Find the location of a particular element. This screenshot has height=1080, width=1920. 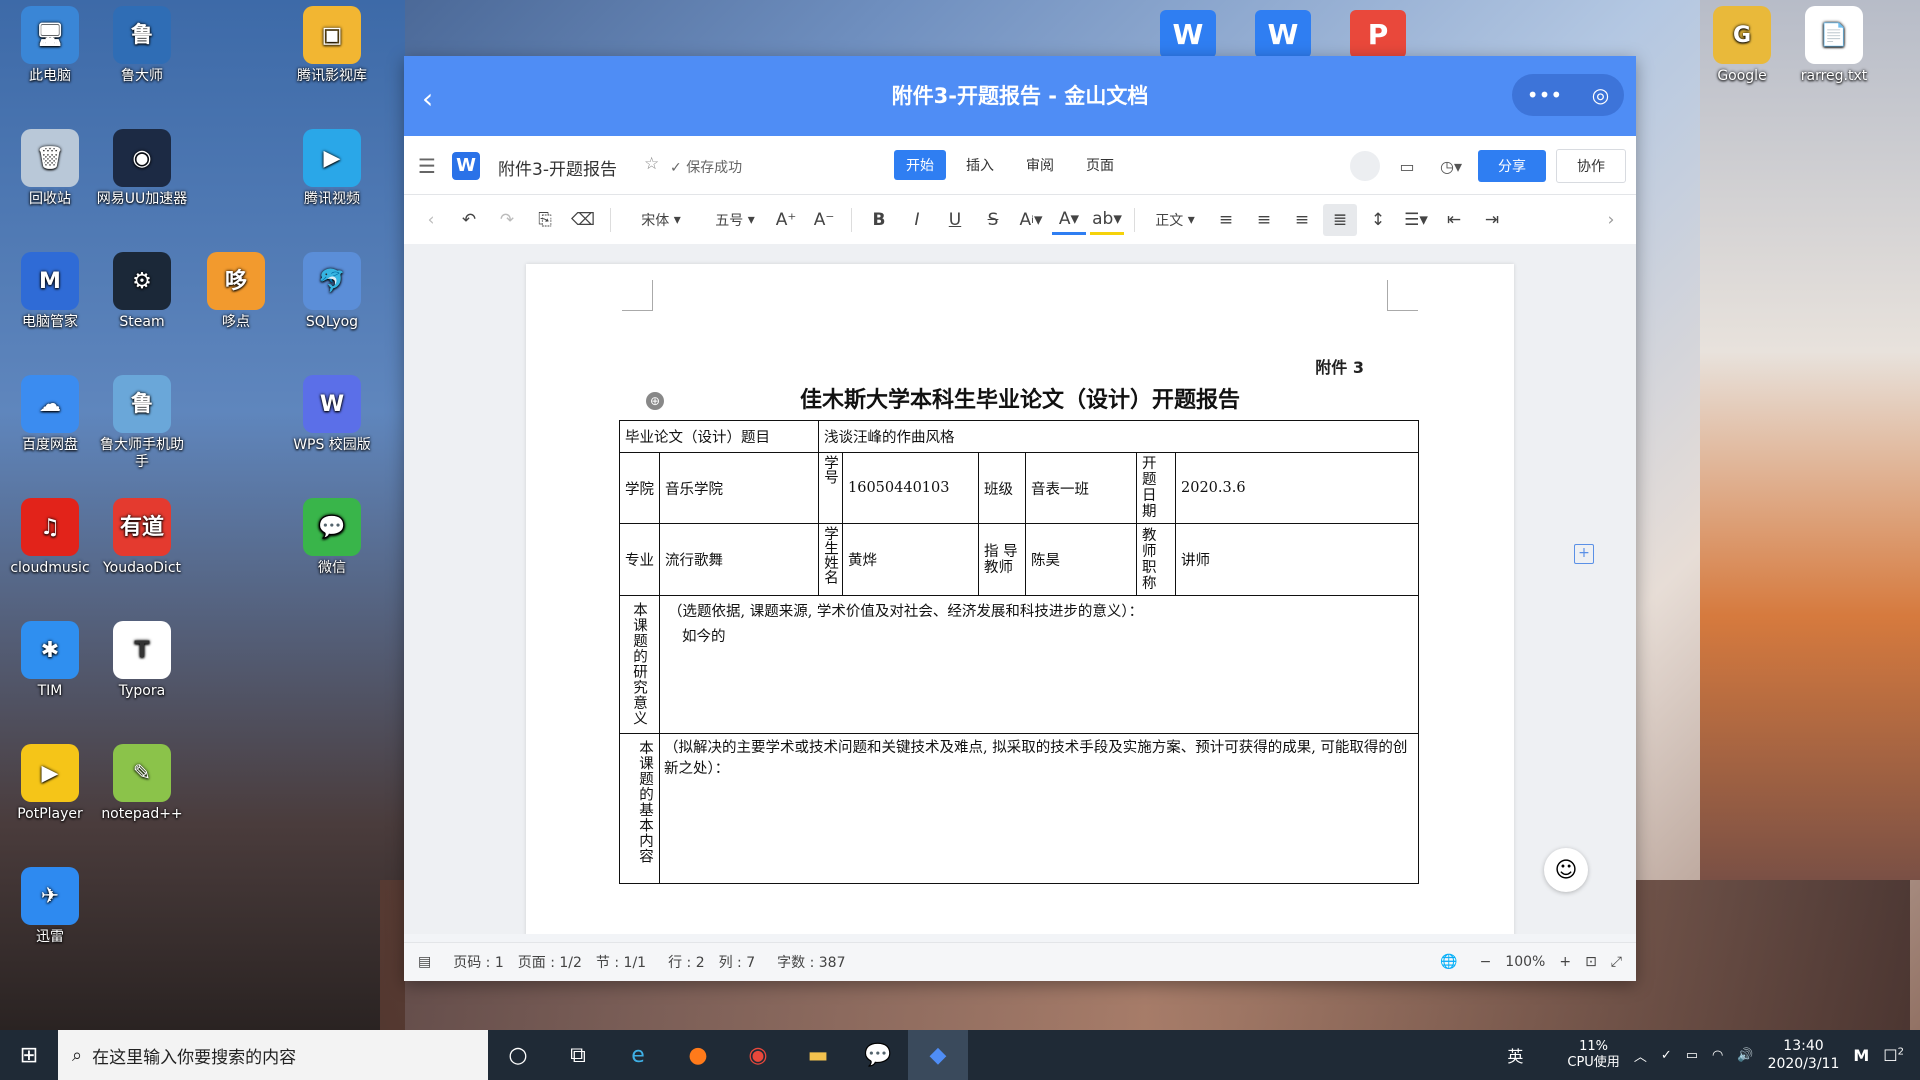

indent-increase-icon: ⇥ is located at coordinates (1492, 220).